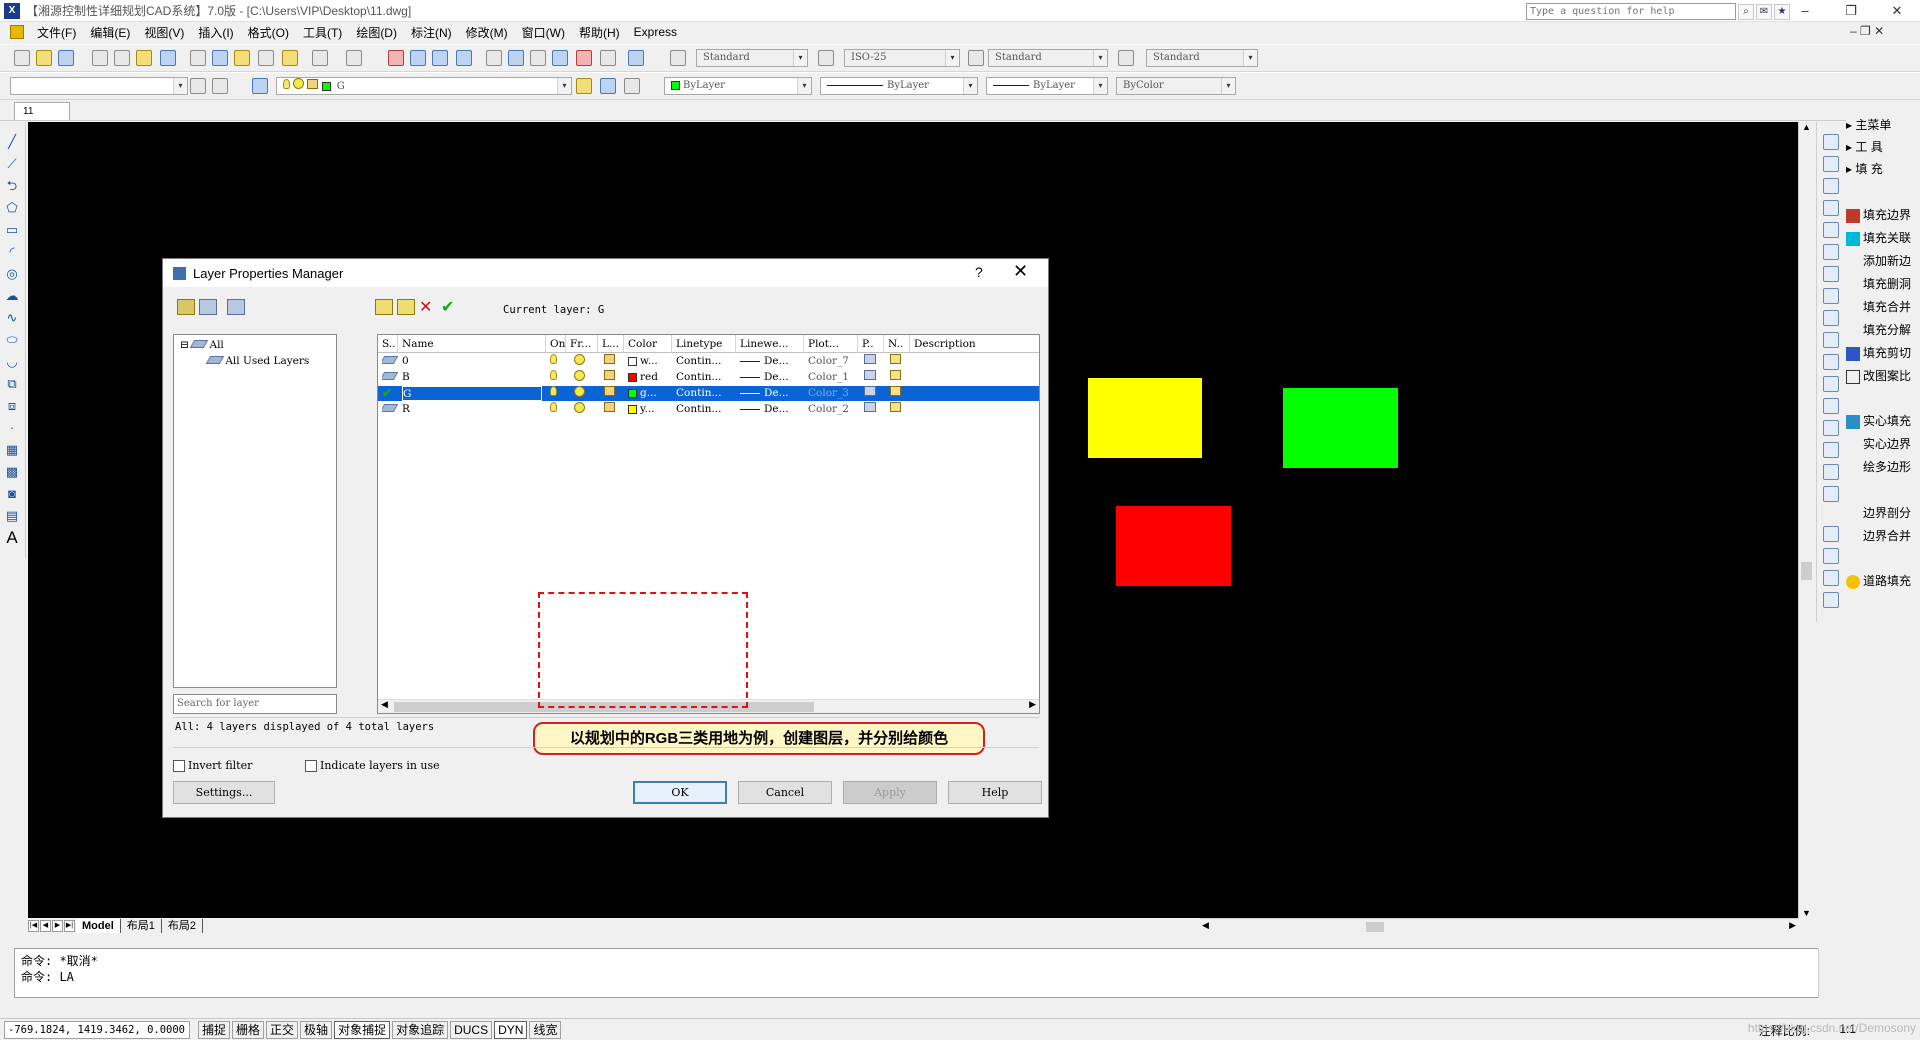 This screenshot has width=1920, height=1040. I want to click on mirror-icon, so click(1831, 186).